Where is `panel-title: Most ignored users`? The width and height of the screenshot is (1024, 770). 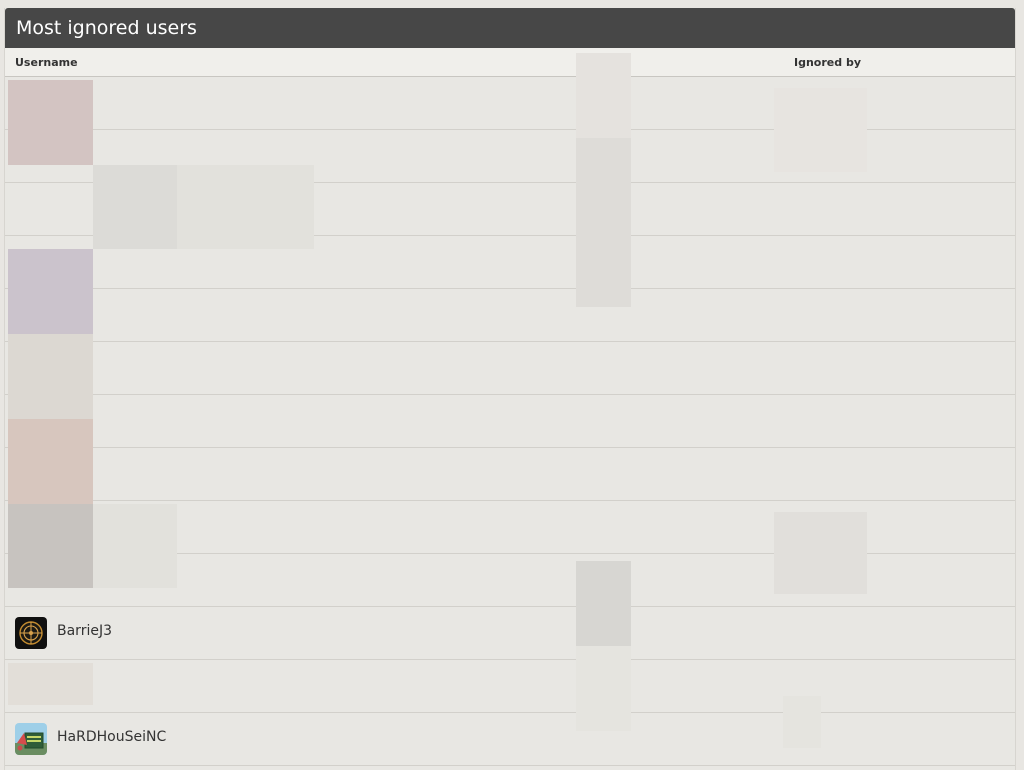 panel-title: Most ignored users is located at coordinates (510, 28).